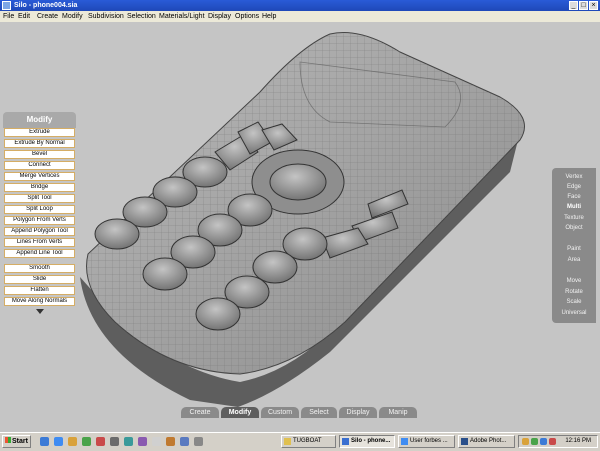 This screenshot has width=600, height=451. Describe the element at coordinates (24, 16) in the screenshot. I see `menu-edit: Edit` at that location.